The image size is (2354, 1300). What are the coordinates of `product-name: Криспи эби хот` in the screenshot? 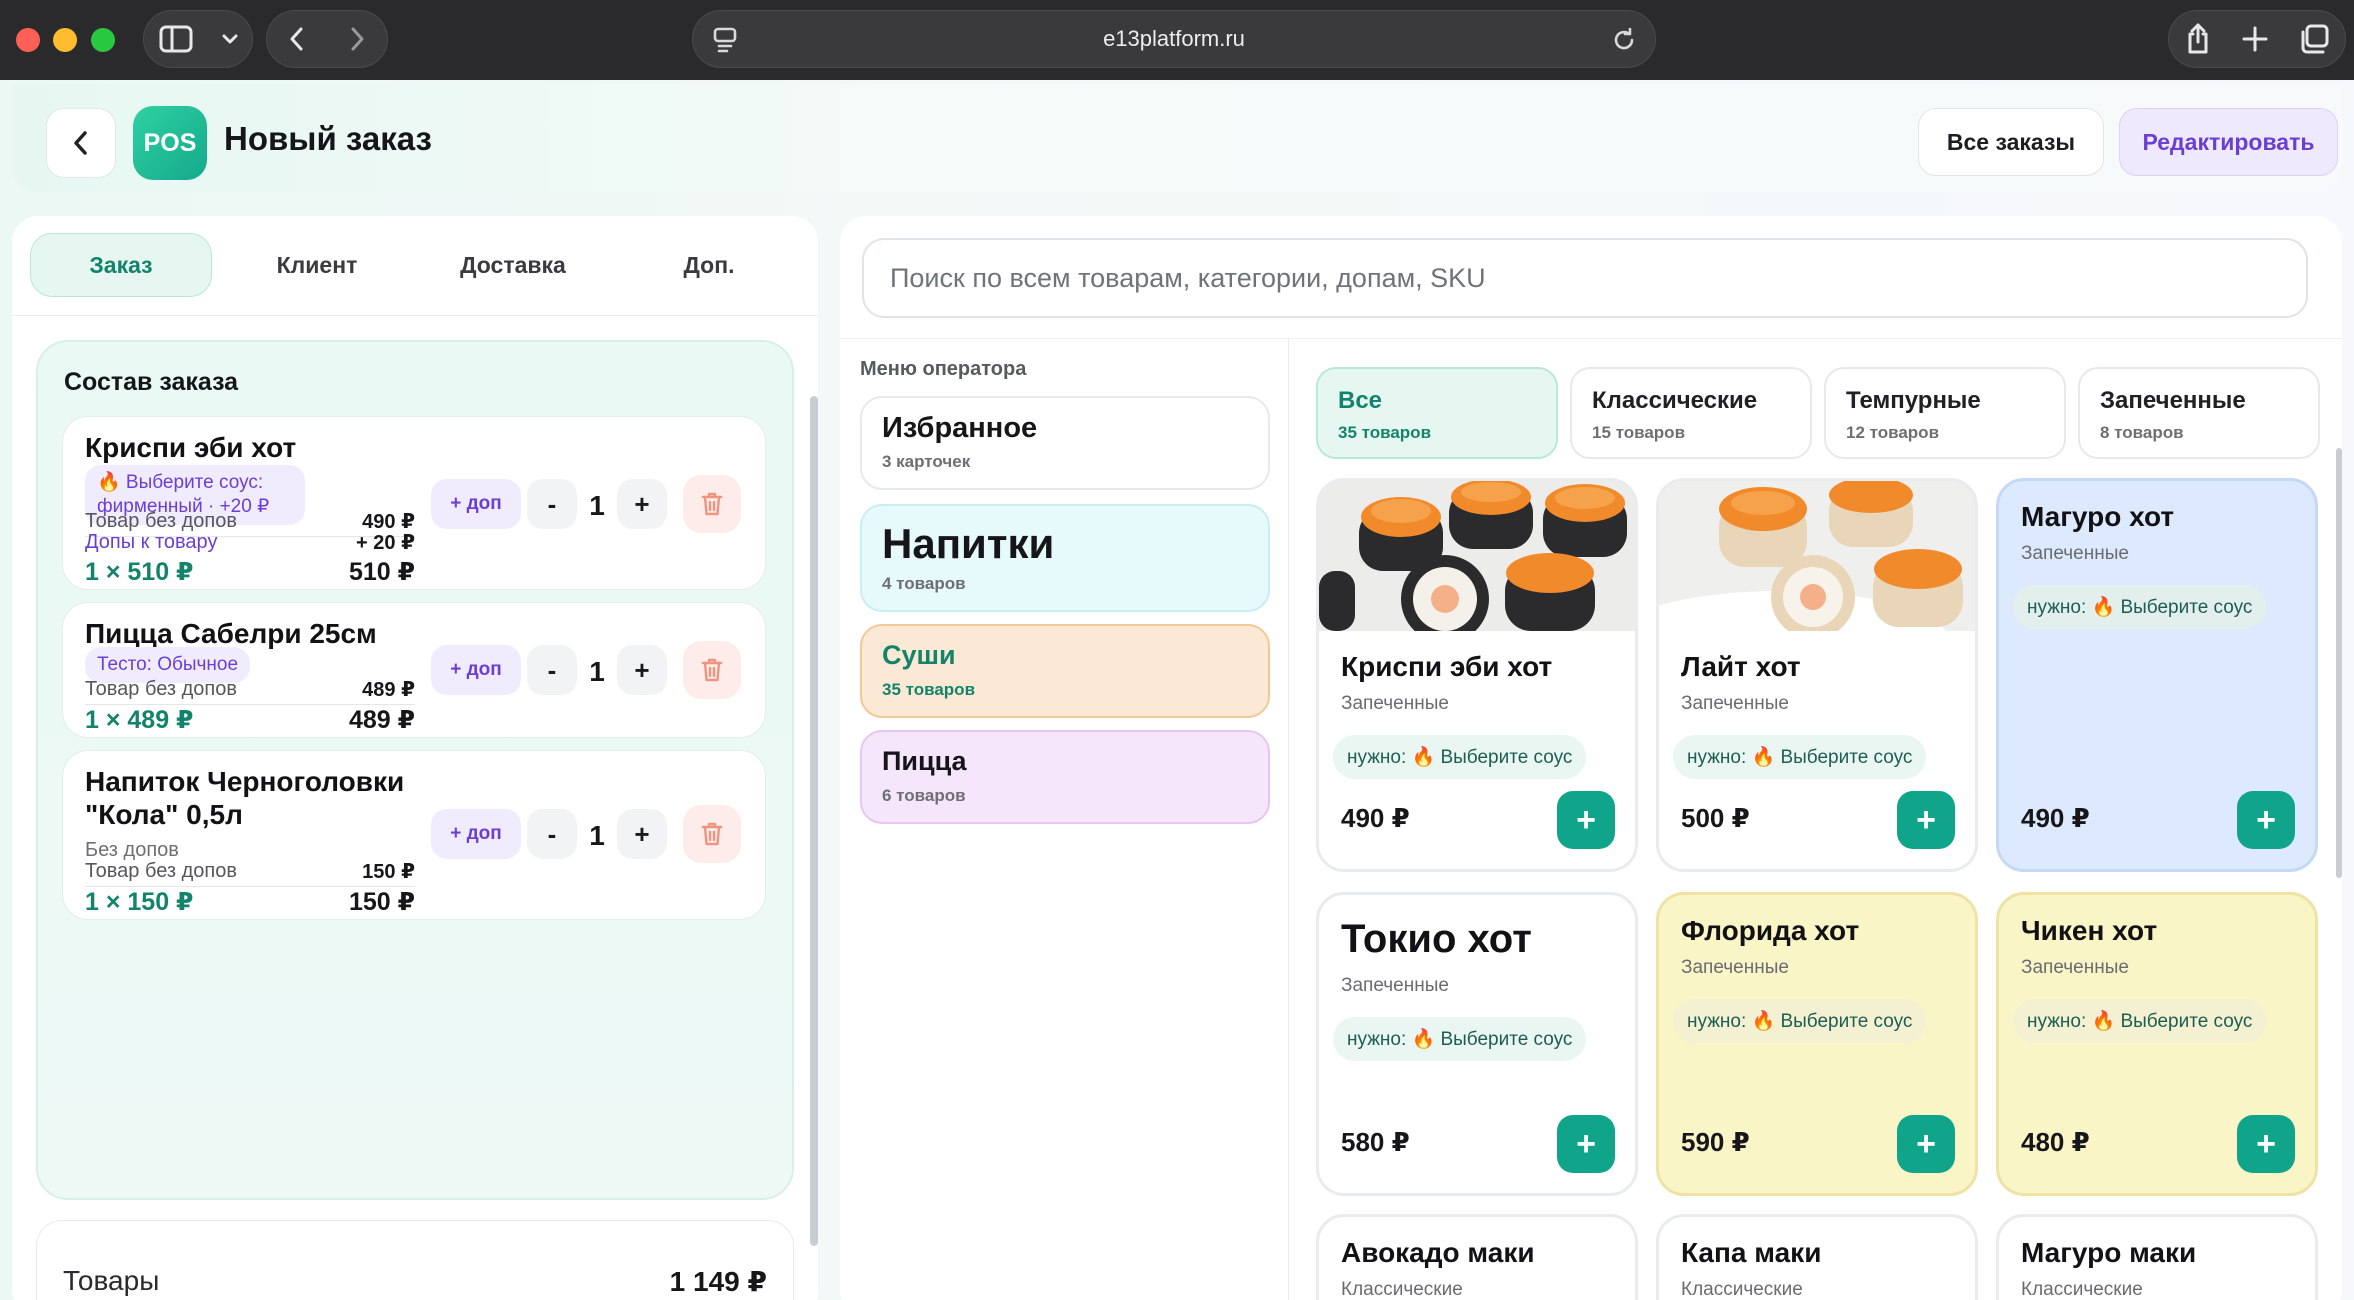 It's located at (1447, 666).